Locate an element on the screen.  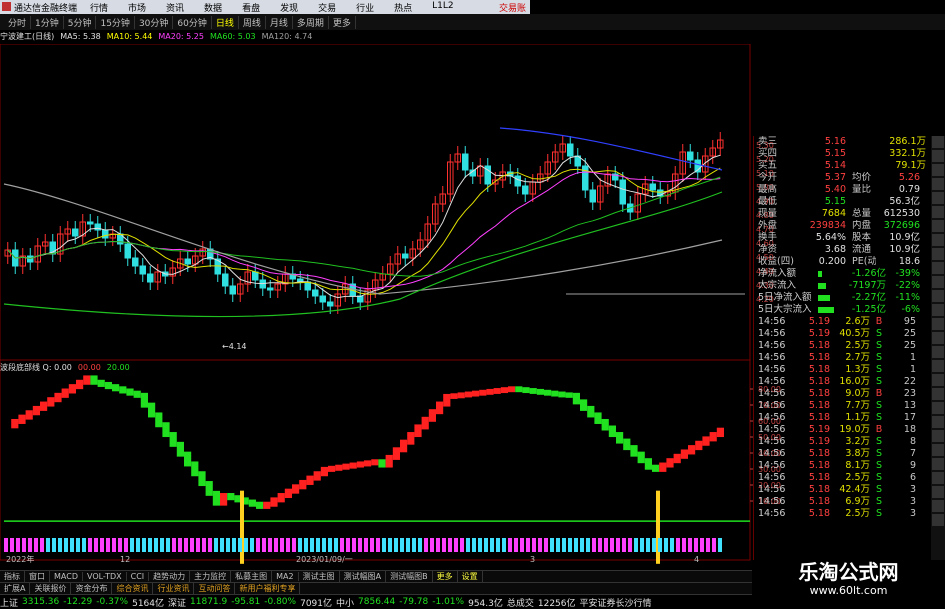
period-tab: 15分钟 is located at coordinates (115, 22).